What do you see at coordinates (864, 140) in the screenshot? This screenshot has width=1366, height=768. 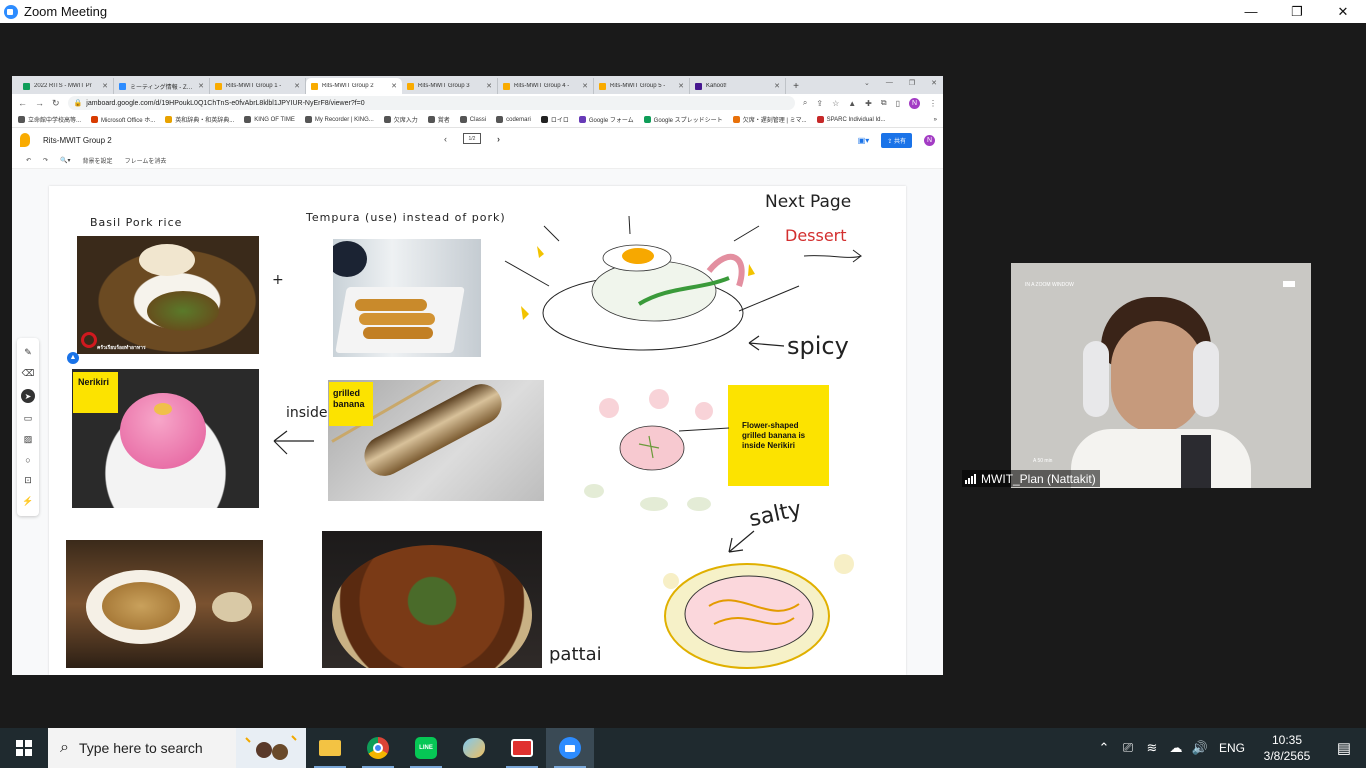 I see `present-icon: ▣▾` at bounding box center [864, 140].